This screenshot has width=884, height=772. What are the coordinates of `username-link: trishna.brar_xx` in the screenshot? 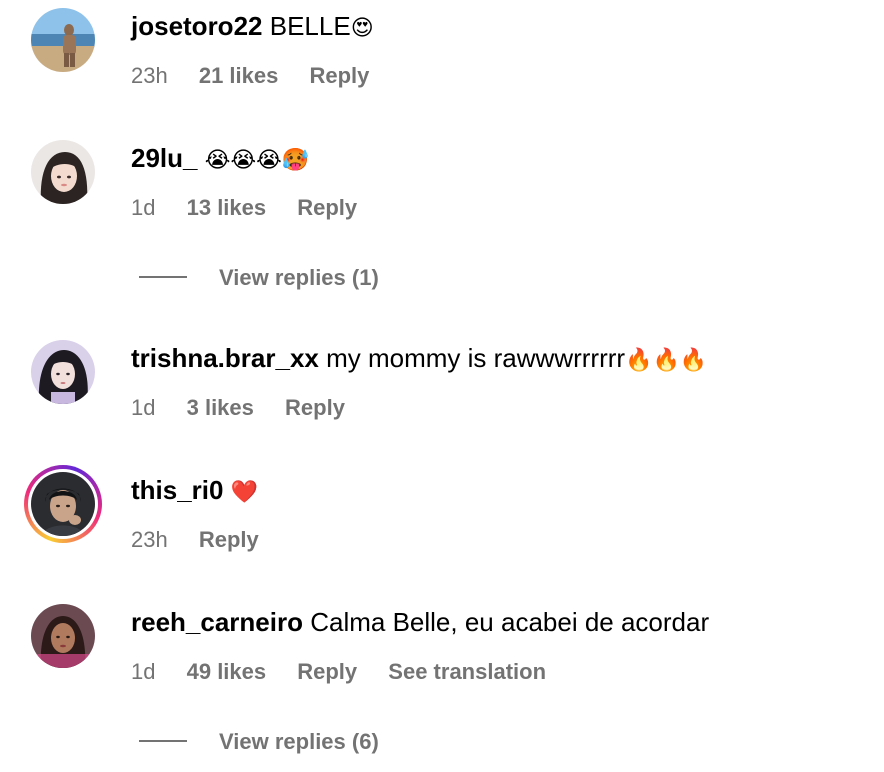 It's located at (225, 358).